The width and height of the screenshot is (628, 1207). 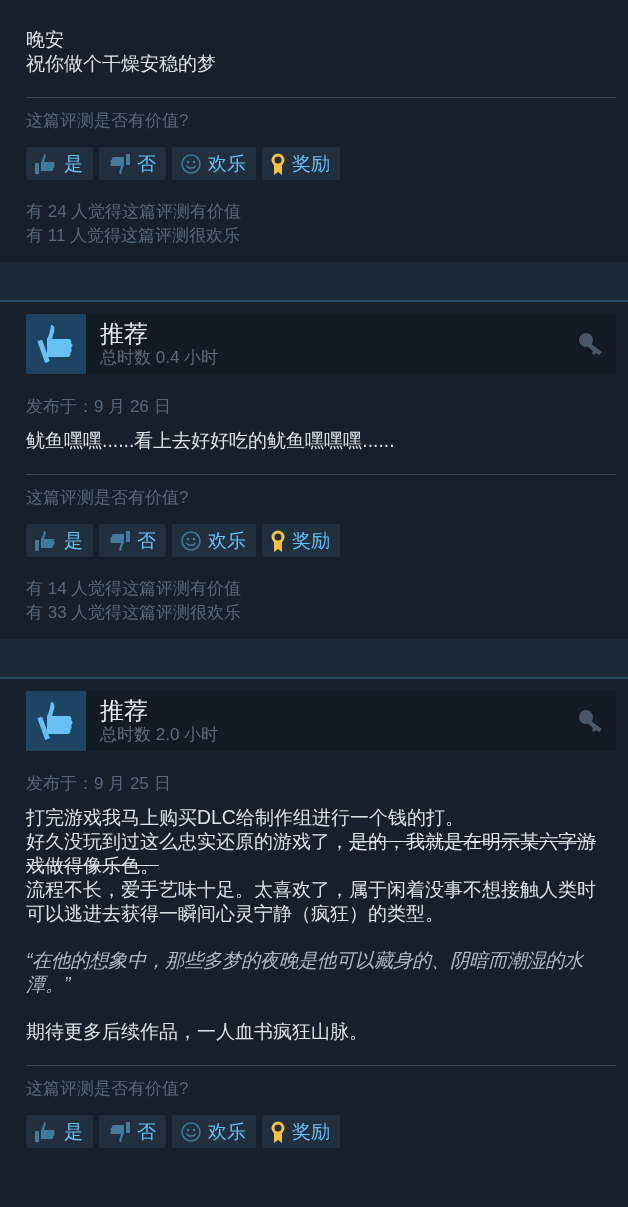 I want to click on posted-date: 发布于：9 月 25 日, so click(x=99, y=784).